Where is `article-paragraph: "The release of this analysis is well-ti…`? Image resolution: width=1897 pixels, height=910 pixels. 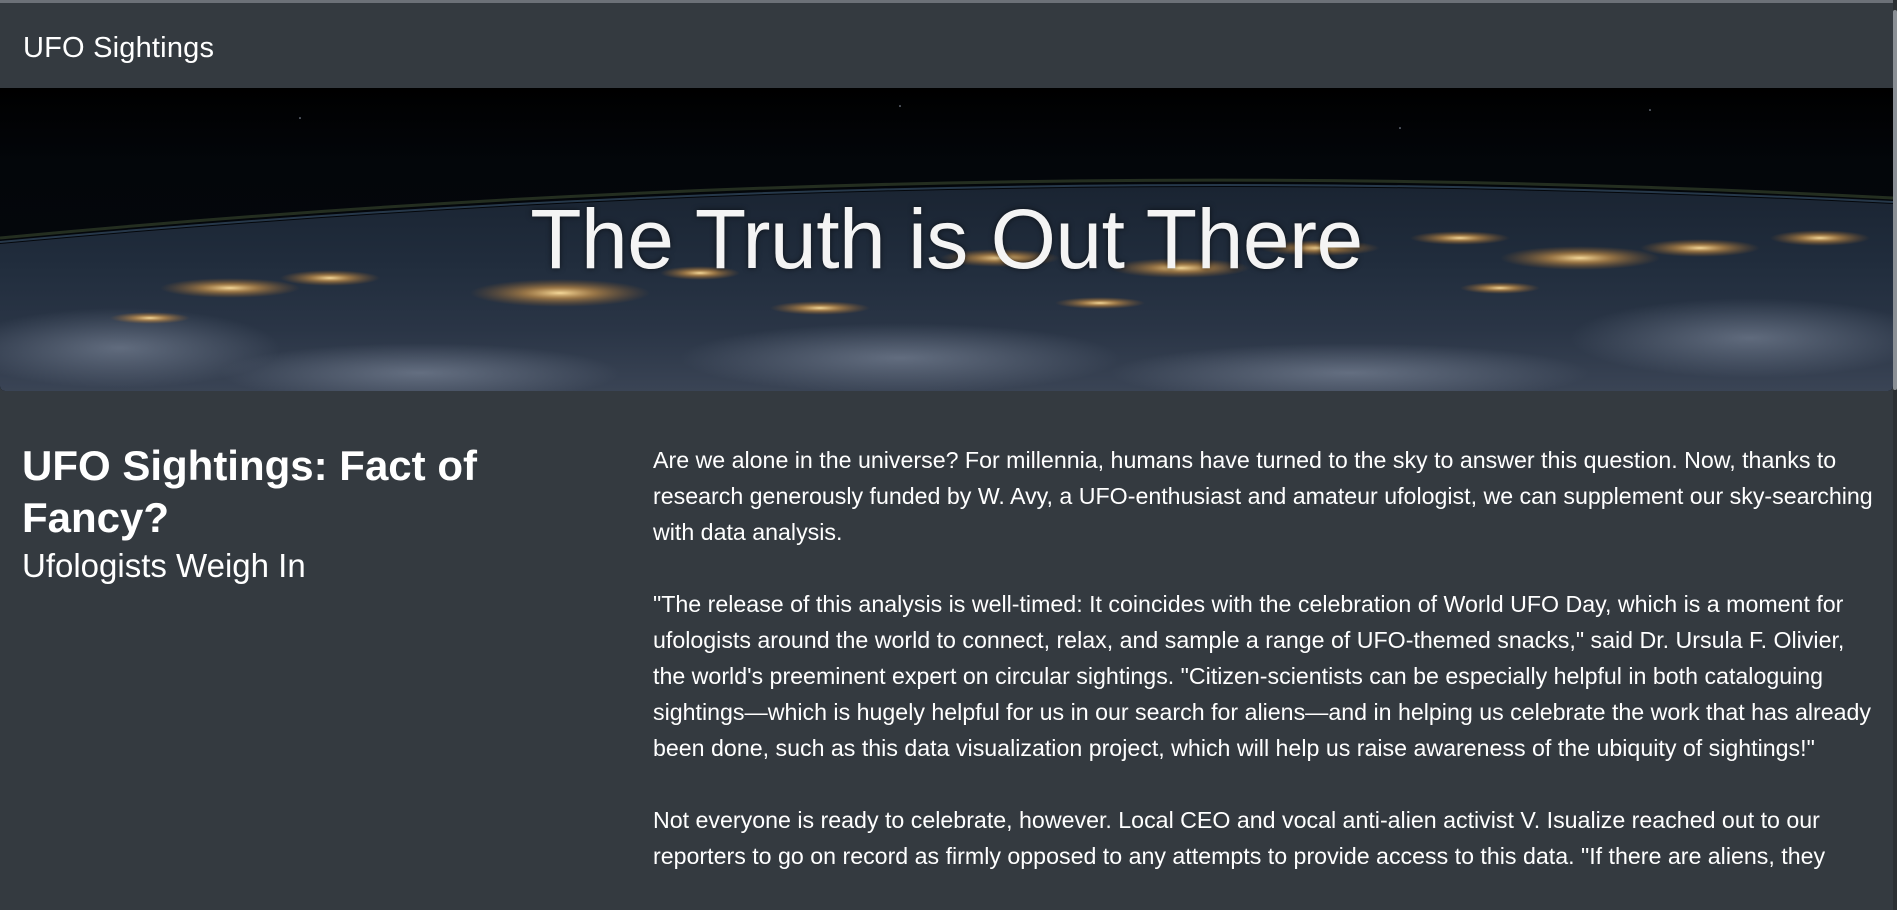 article-paragraph: "The release of this analysis is well-ti… is located at coordinates (1262, 676).